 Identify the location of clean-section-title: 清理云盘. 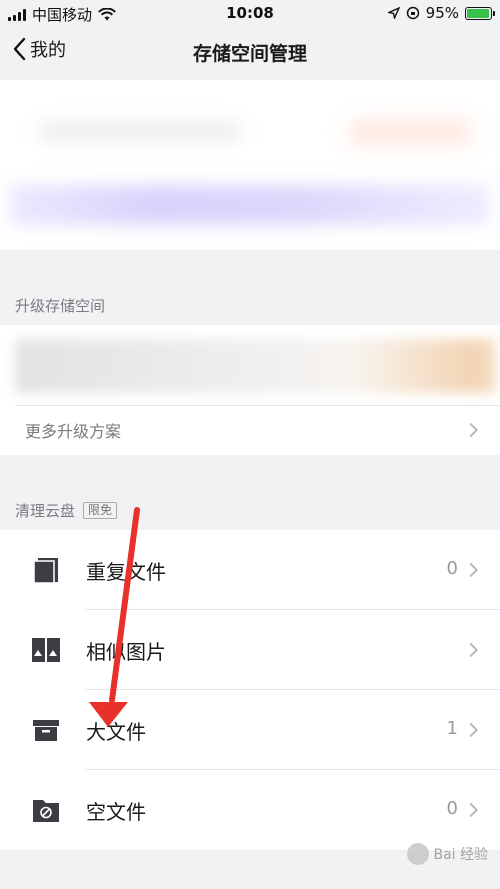
(45, 511).